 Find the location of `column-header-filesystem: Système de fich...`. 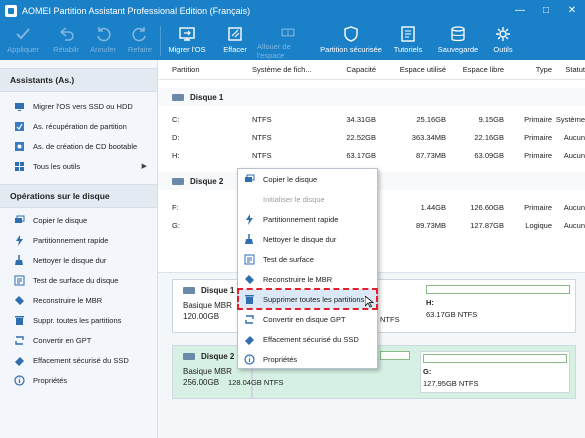

column-header-filesystem: Système de fich... is located at coordinates (288, 69).